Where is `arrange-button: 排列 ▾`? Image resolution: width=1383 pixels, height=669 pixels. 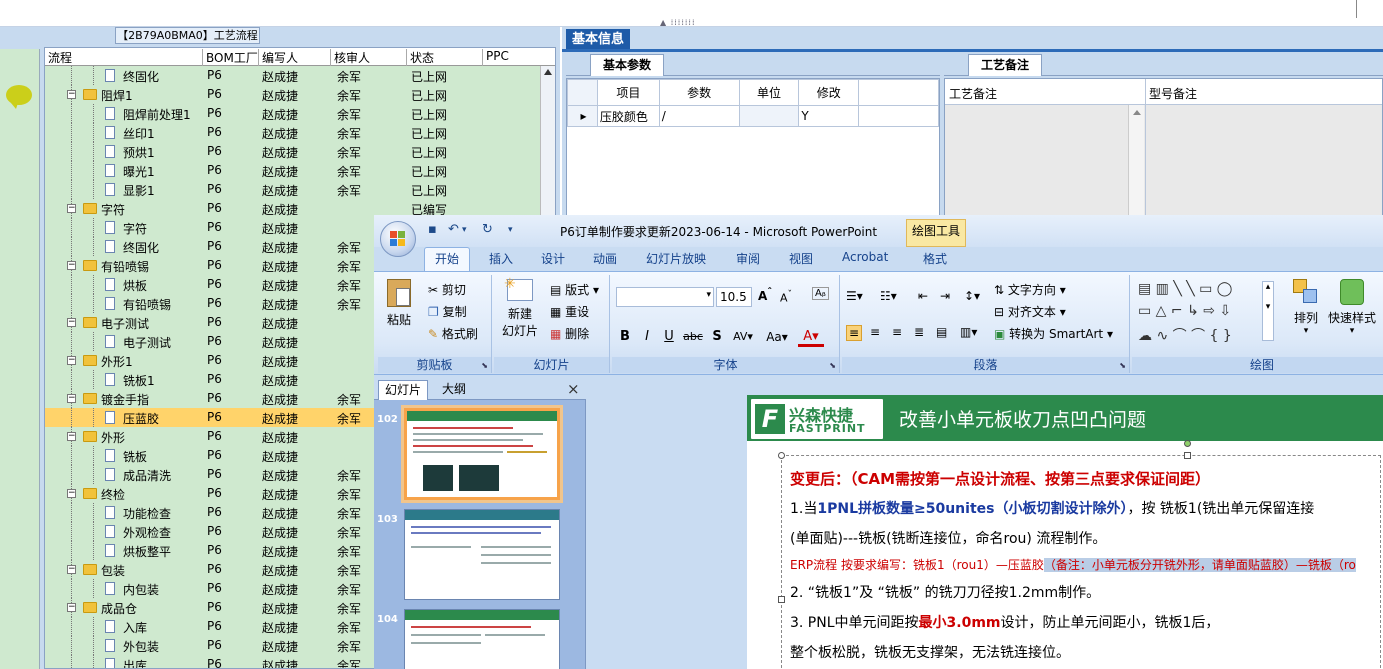
arrange-button: 排列 ▾ is located at coordinates (1306, 307).